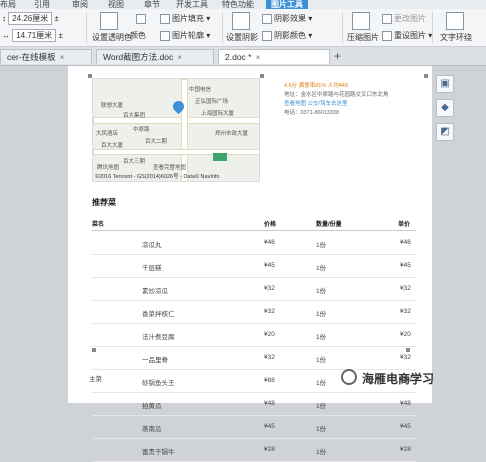  I want to click on table-row: 拍黄瓜 ¥48 1份 ¥48, so click(254, 404).